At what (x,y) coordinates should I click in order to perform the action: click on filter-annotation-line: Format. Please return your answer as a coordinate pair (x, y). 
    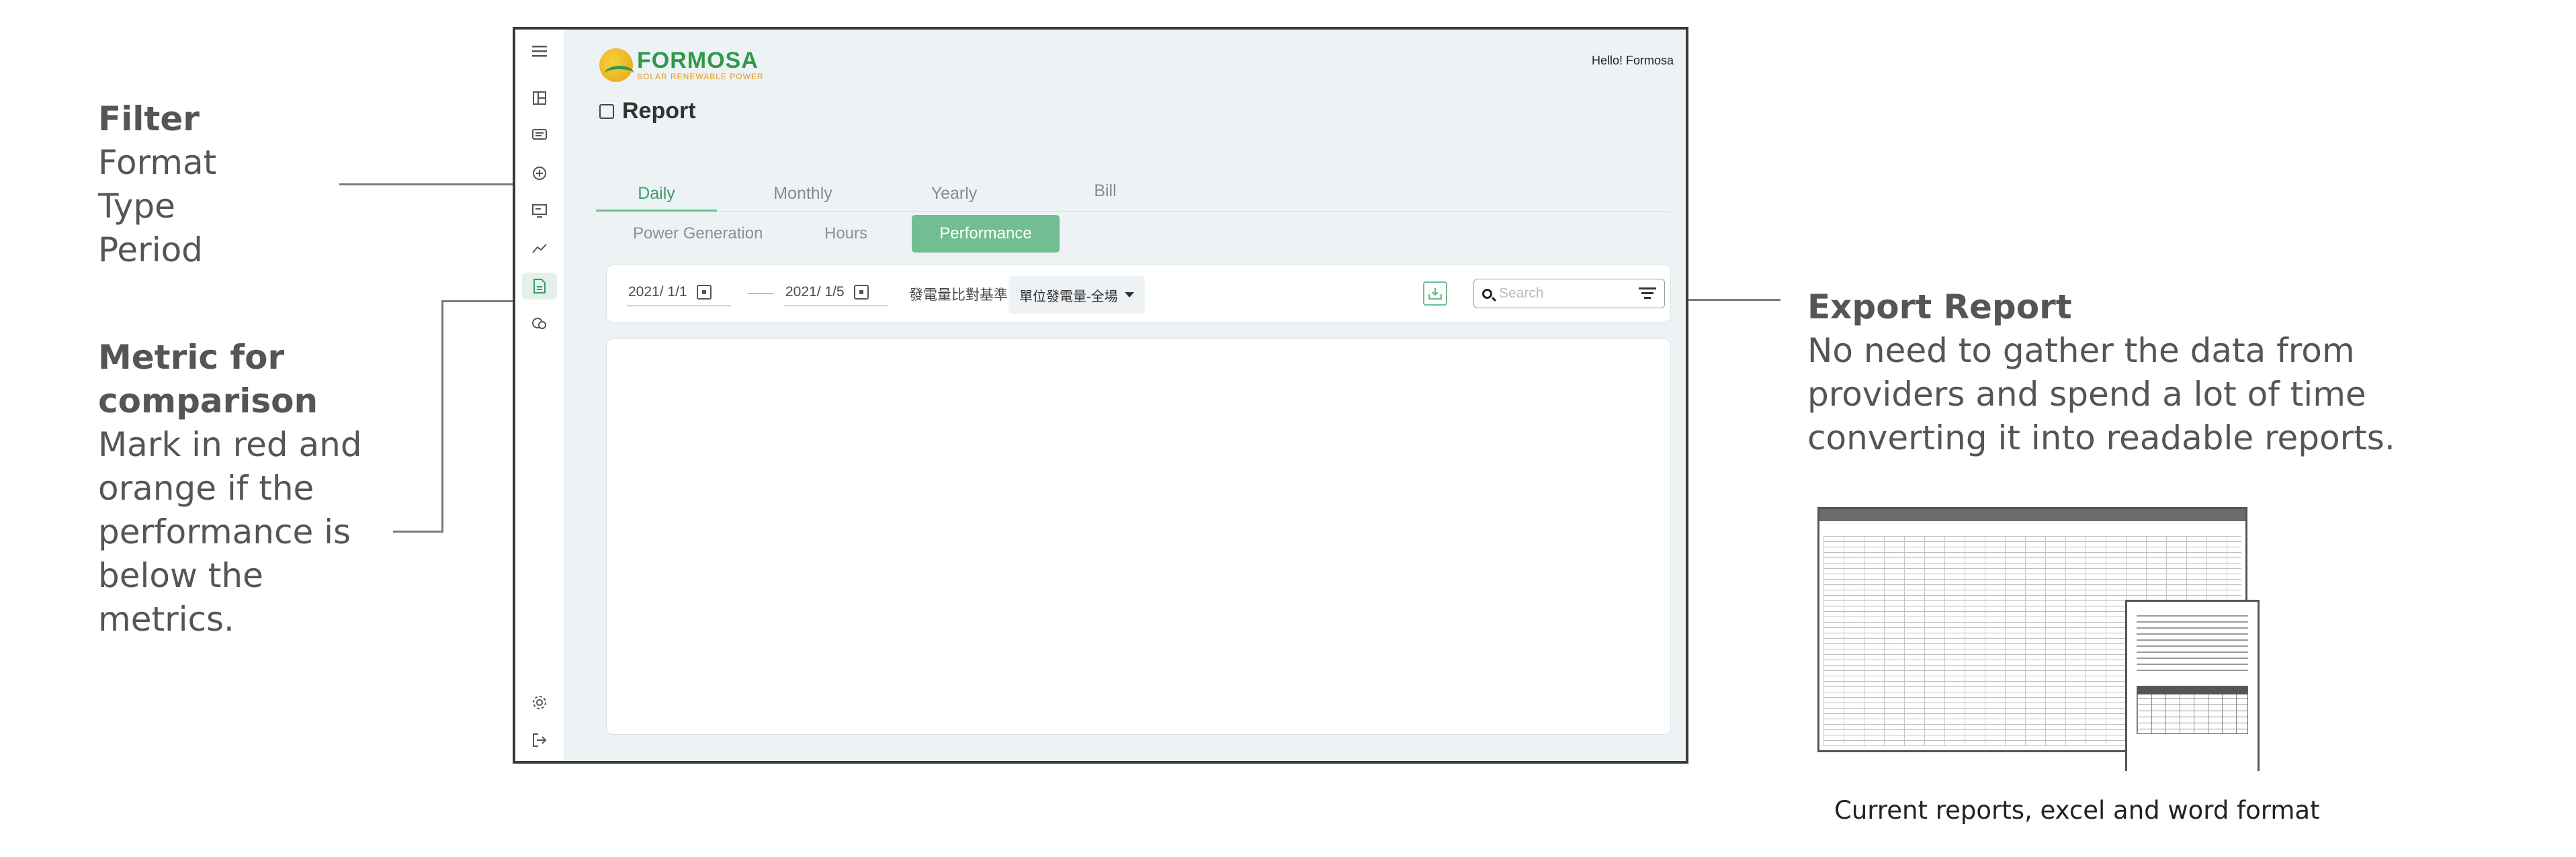
    Looking at the image, I should click on (157, 162).